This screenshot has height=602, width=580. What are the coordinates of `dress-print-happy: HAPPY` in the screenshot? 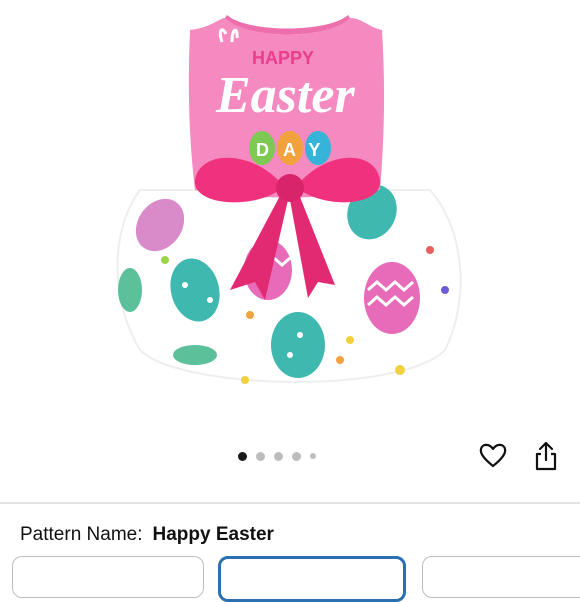 It's located at (283, 58).